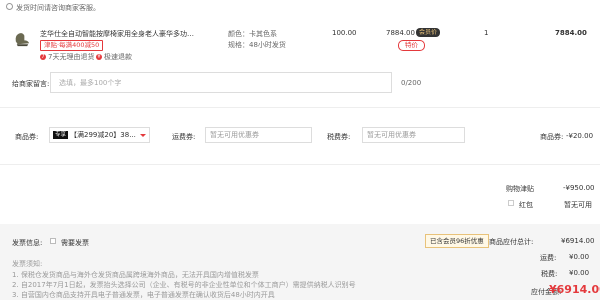 This screenshot has width=600, height=300. I want to click on tax-total-label: 税费:, so click(549, 274).